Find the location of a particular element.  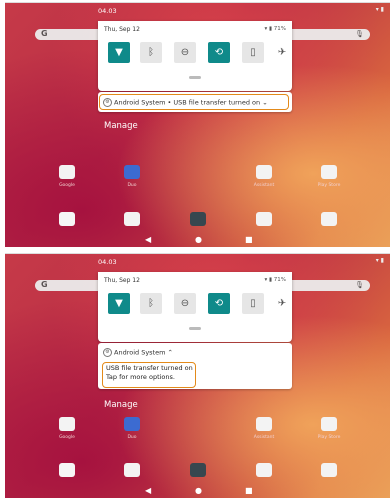

notification-title: USB file transfer turned on is located at coordinates (149, 368).